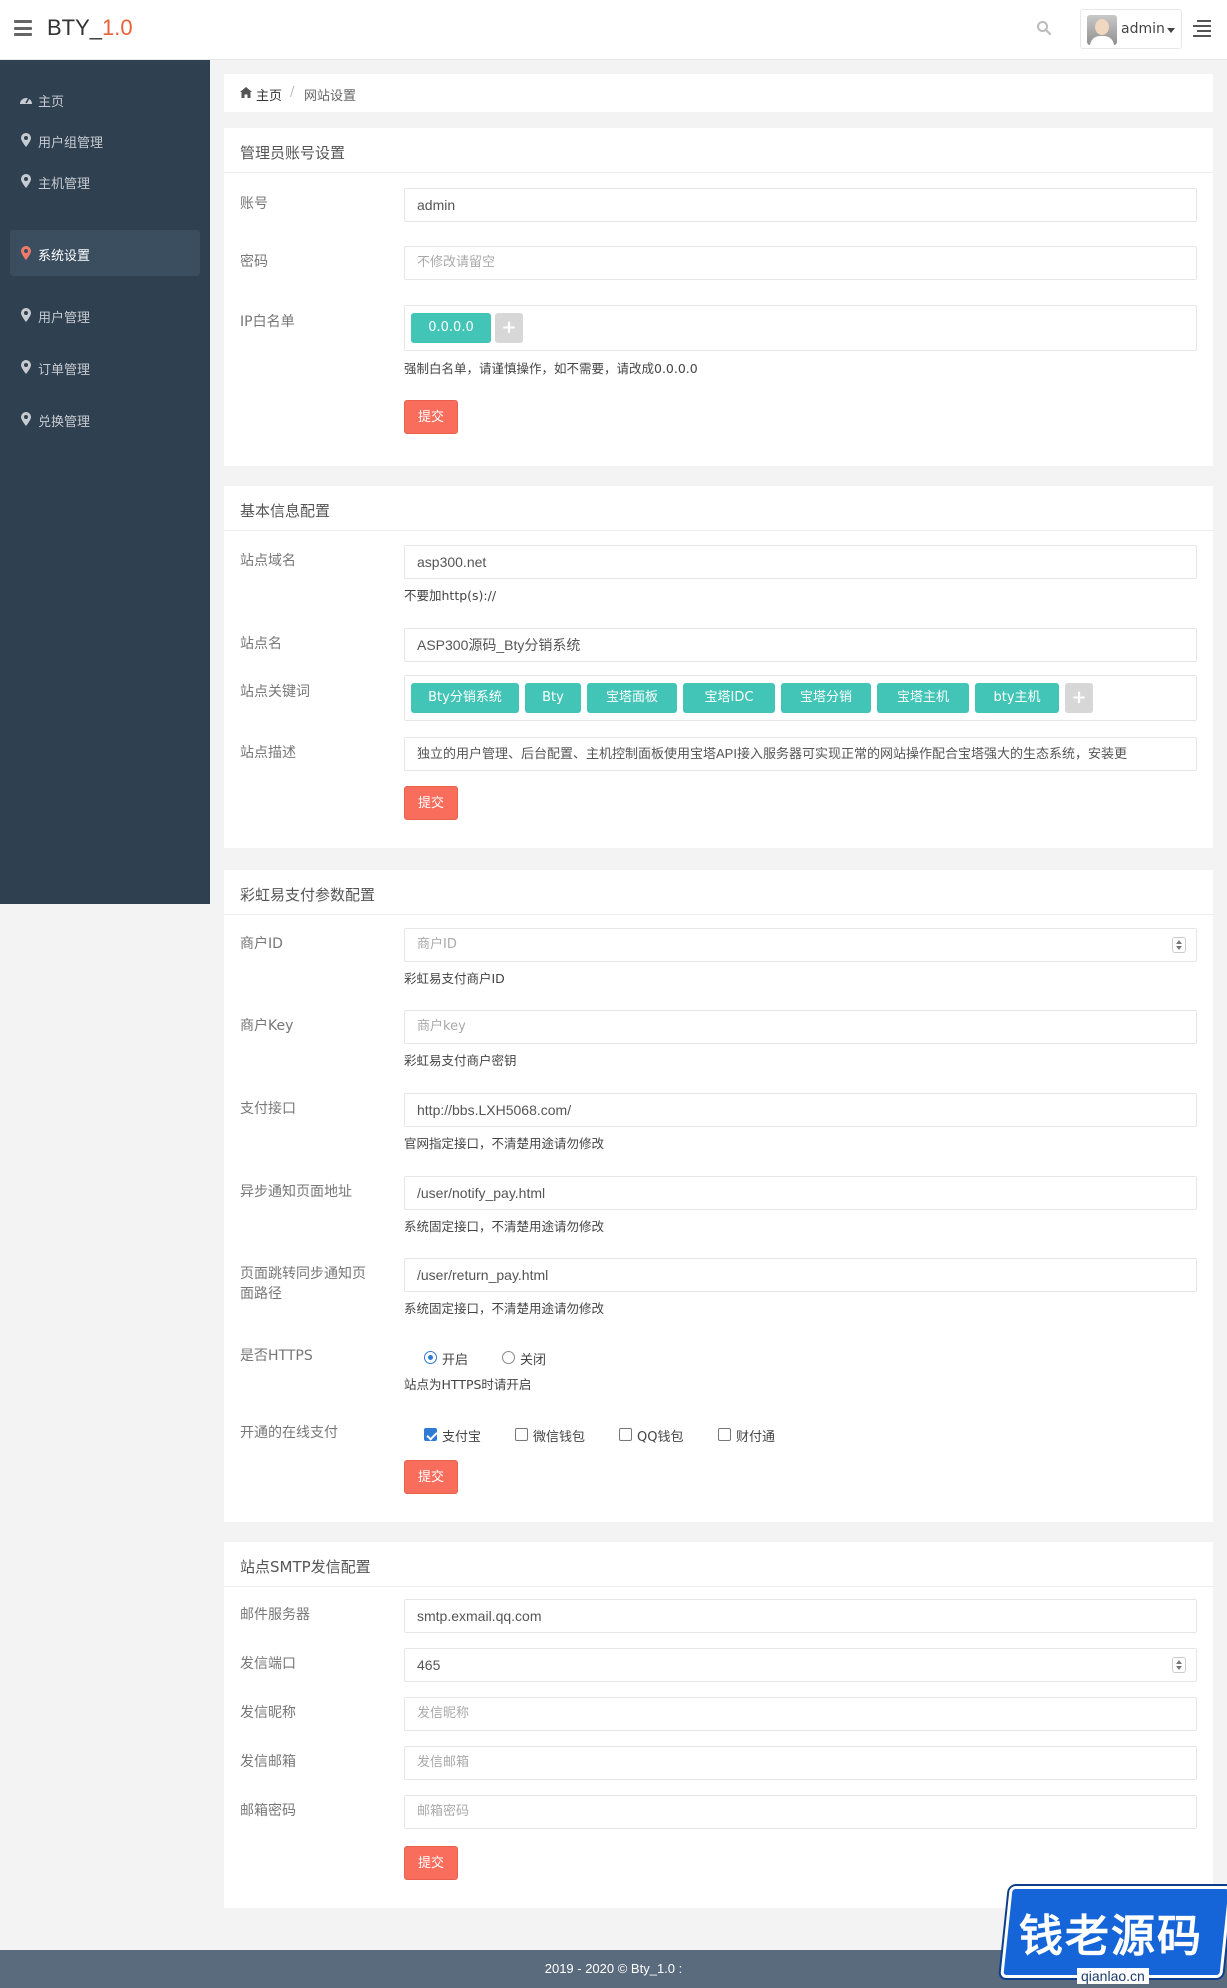 The width and height of the screenshot is (1227, 1988). What do you see at coordinates (330, 96) in the screenshot?
I see `breadcrumb-current: 网站设置` at bounding box center [330, 96].